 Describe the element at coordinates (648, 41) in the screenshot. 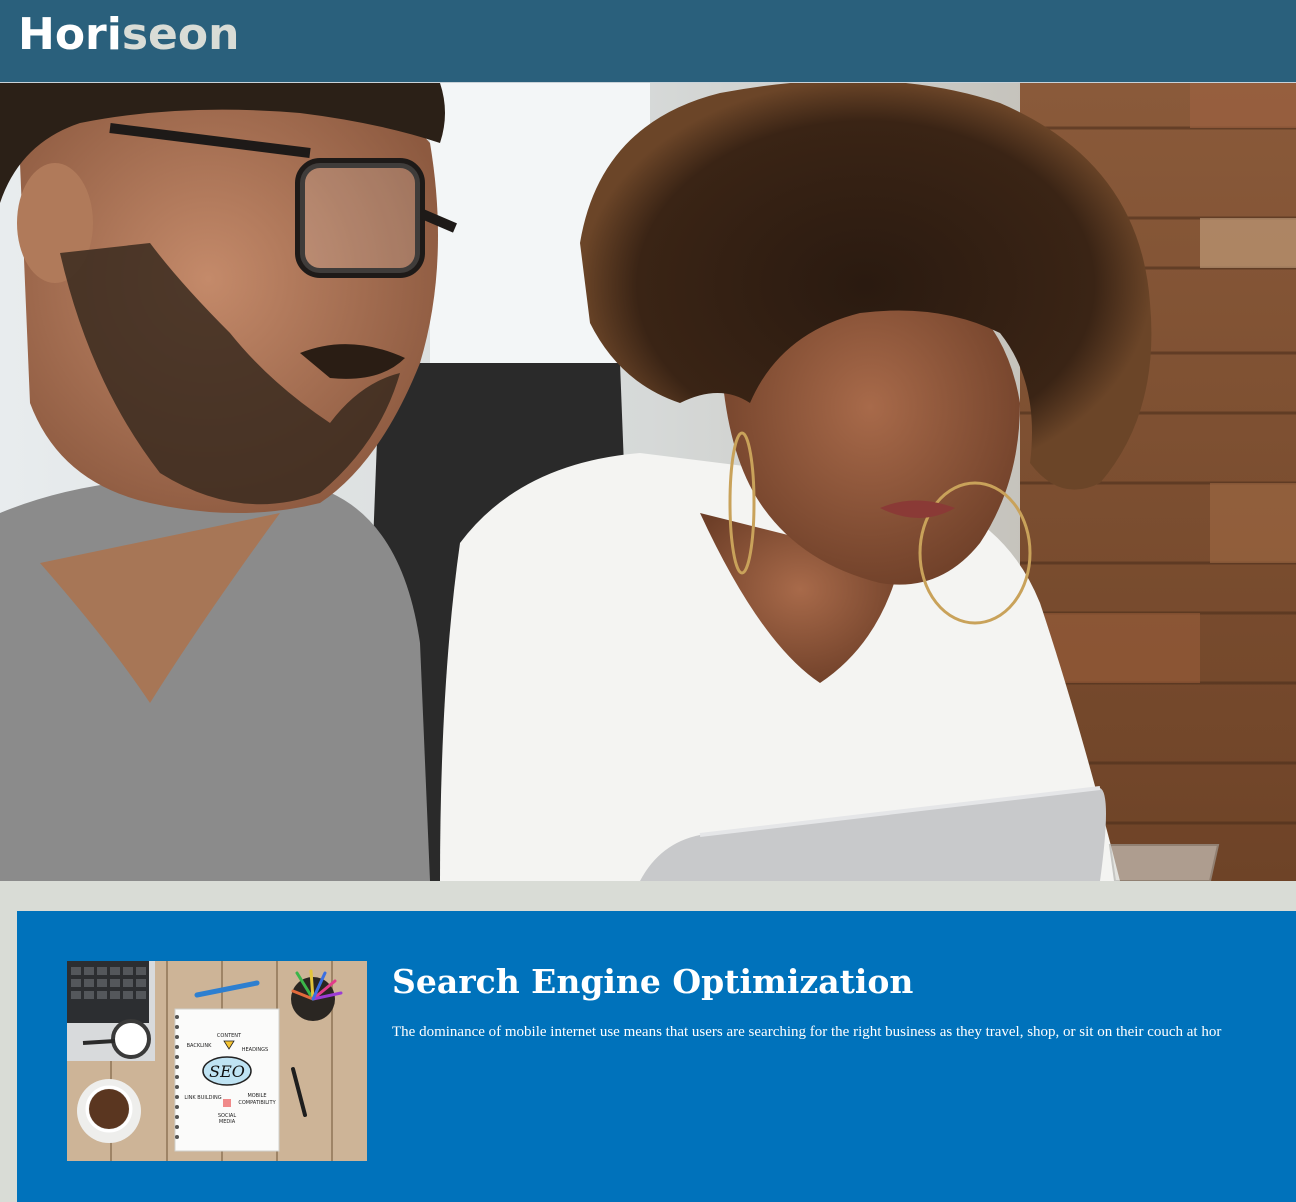

I see `site-header: Horiseon` at that location.